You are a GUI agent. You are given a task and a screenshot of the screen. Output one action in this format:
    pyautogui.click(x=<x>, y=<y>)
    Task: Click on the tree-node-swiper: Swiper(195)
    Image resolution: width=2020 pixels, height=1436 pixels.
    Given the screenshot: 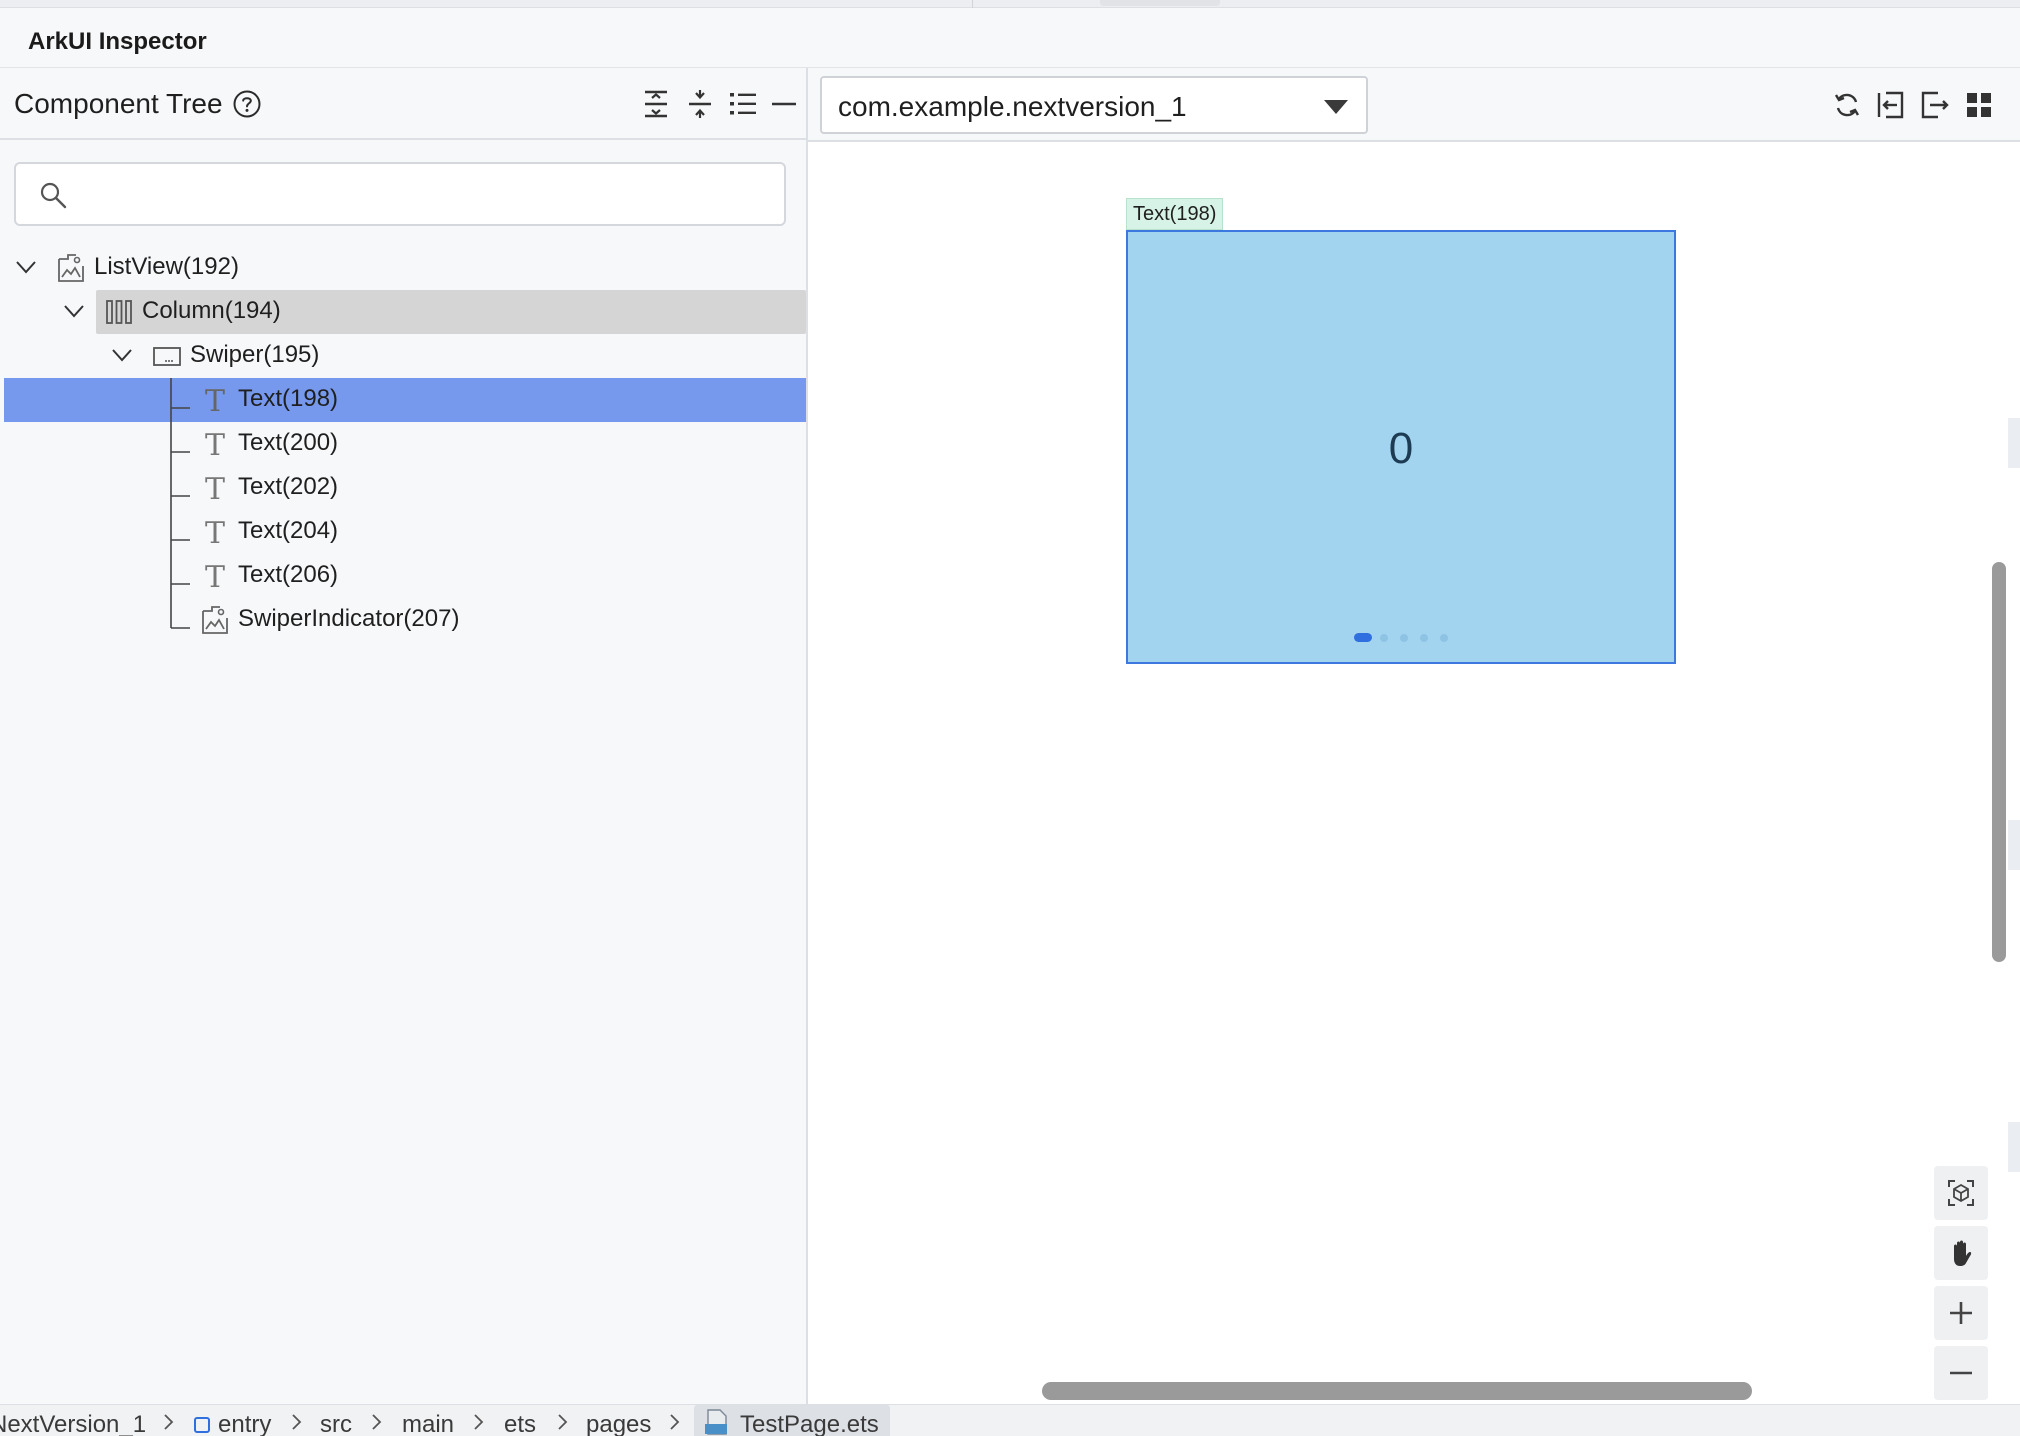 What is the action you would take?
    pyautogui.click(x=403, y=356)
    